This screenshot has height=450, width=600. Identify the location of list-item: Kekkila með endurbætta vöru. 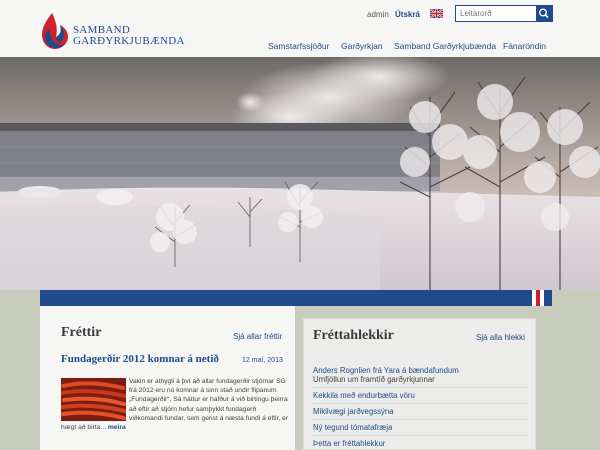
(420, 396).